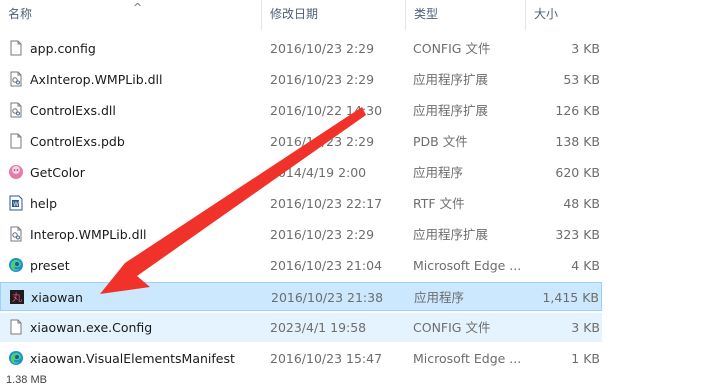  Describe the element at coordinates (326, 203) in the screenshot. I see `file-date-modified: 2016/10/23 22:17` at that location.